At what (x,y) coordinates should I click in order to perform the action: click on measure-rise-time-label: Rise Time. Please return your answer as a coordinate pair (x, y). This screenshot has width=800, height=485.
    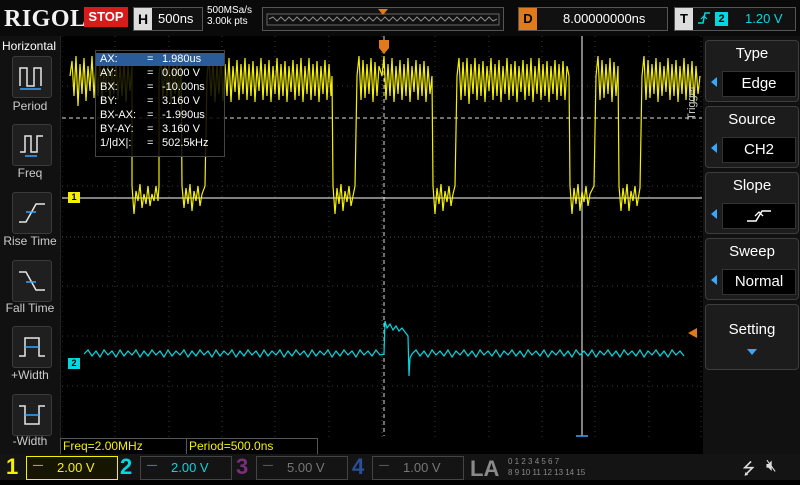
    Looking at the image, I should click on (30, 241).